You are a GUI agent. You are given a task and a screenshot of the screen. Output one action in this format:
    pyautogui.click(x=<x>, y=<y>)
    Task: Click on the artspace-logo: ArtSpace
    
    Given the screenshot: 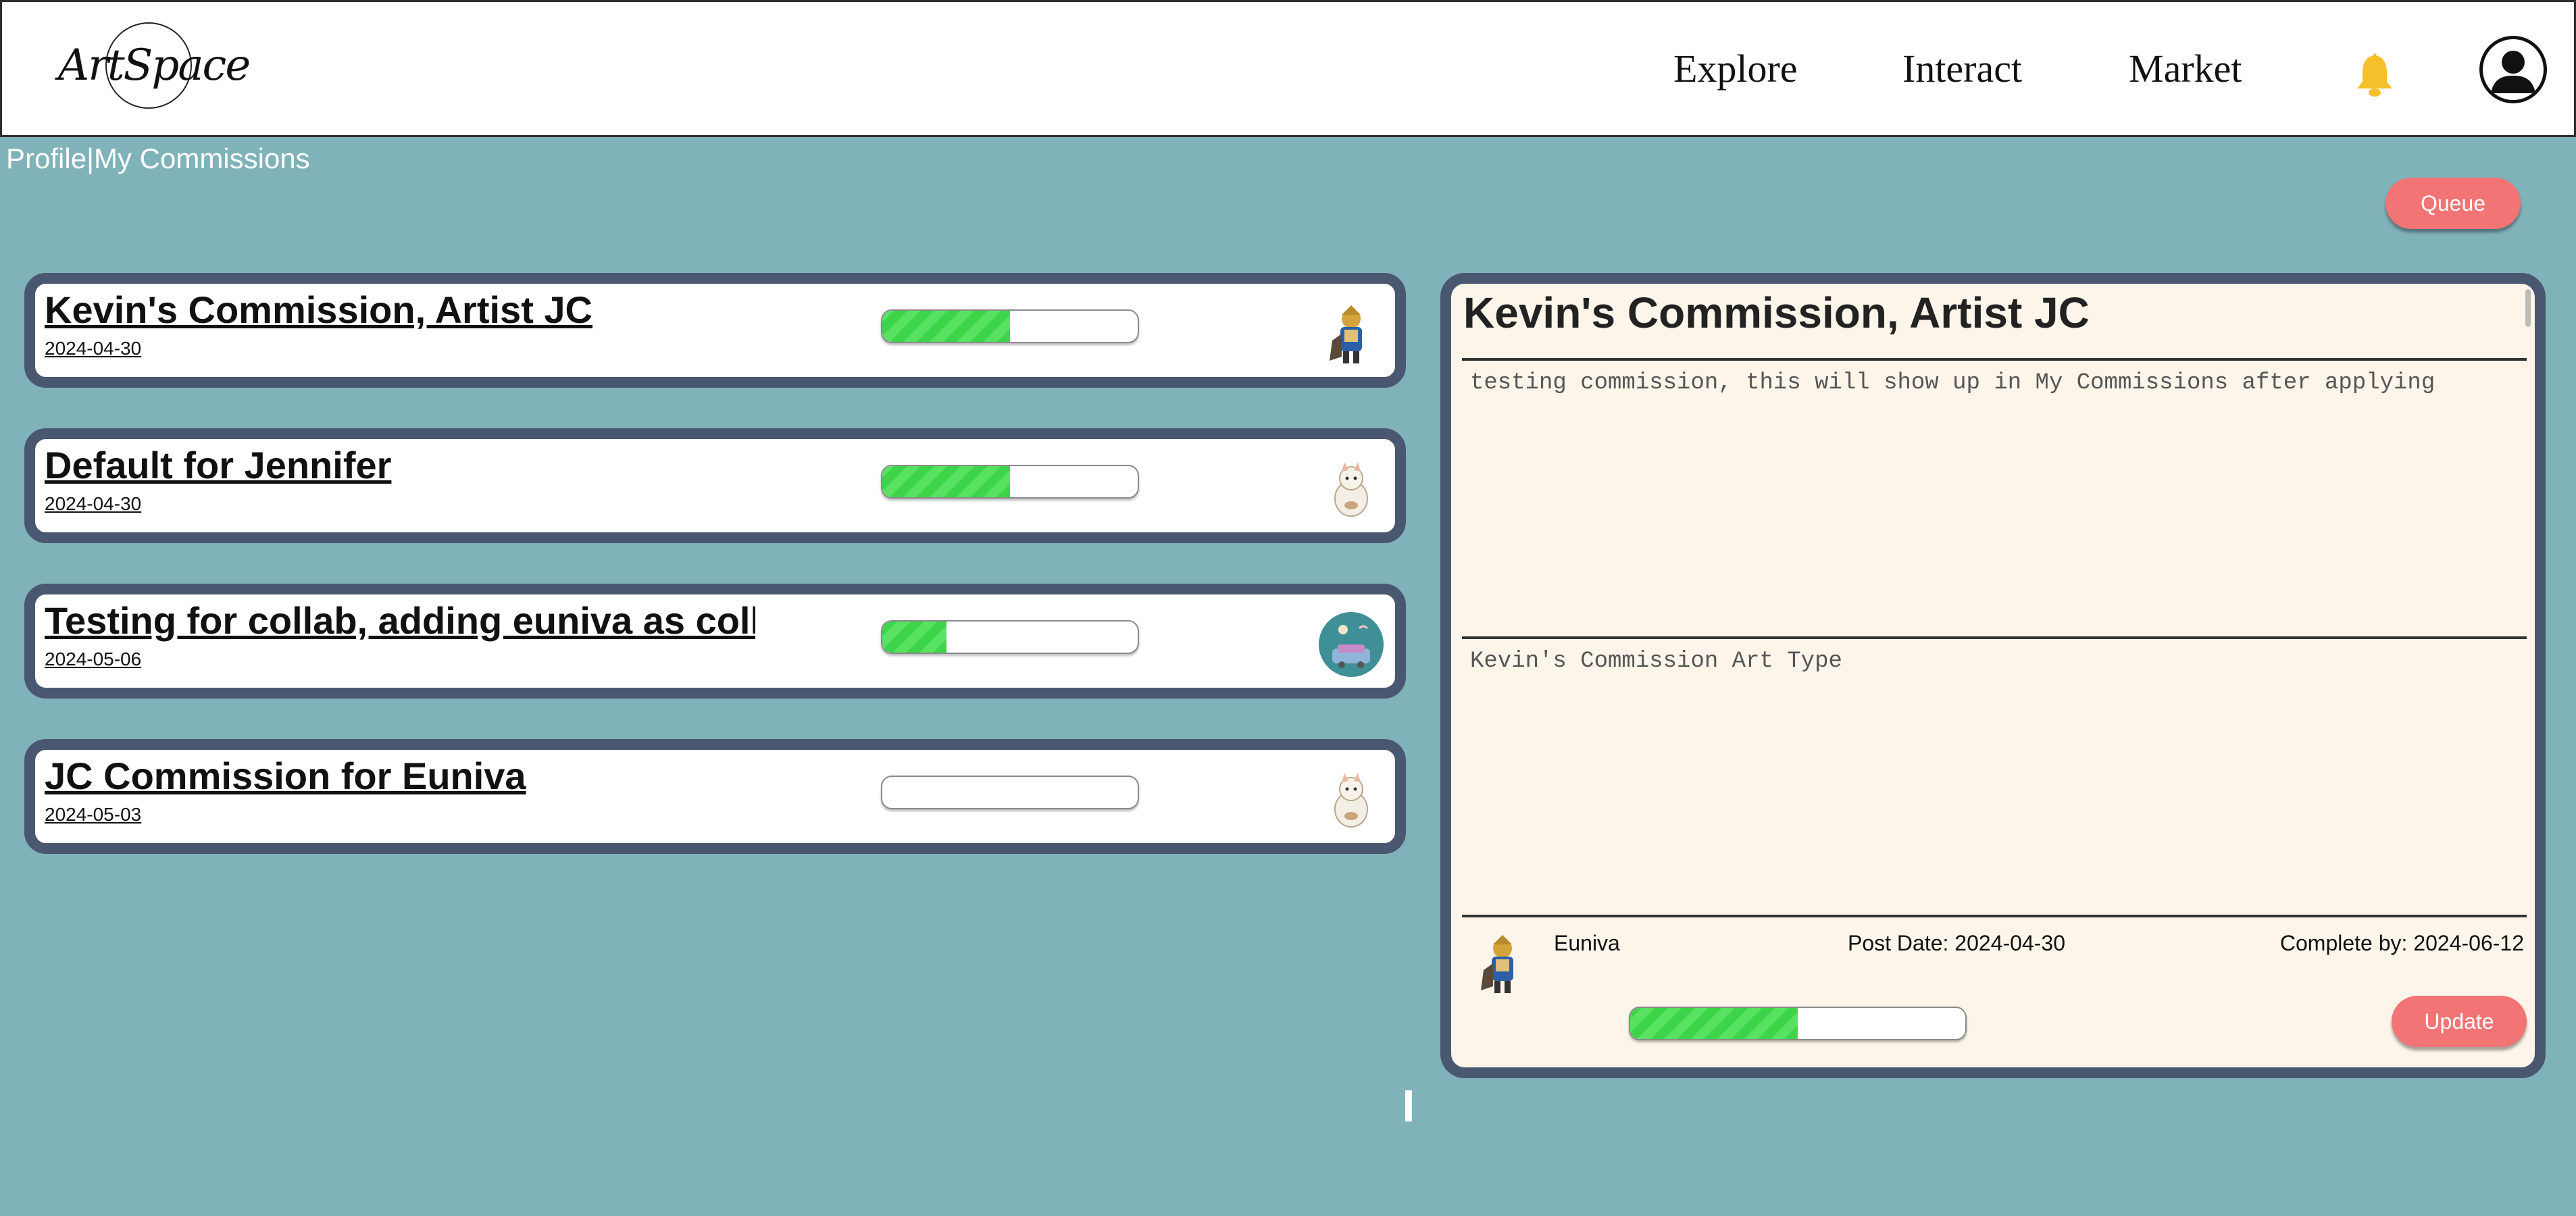 What is the action you would take?
    pyautogui.click(x=154, y=66)
    